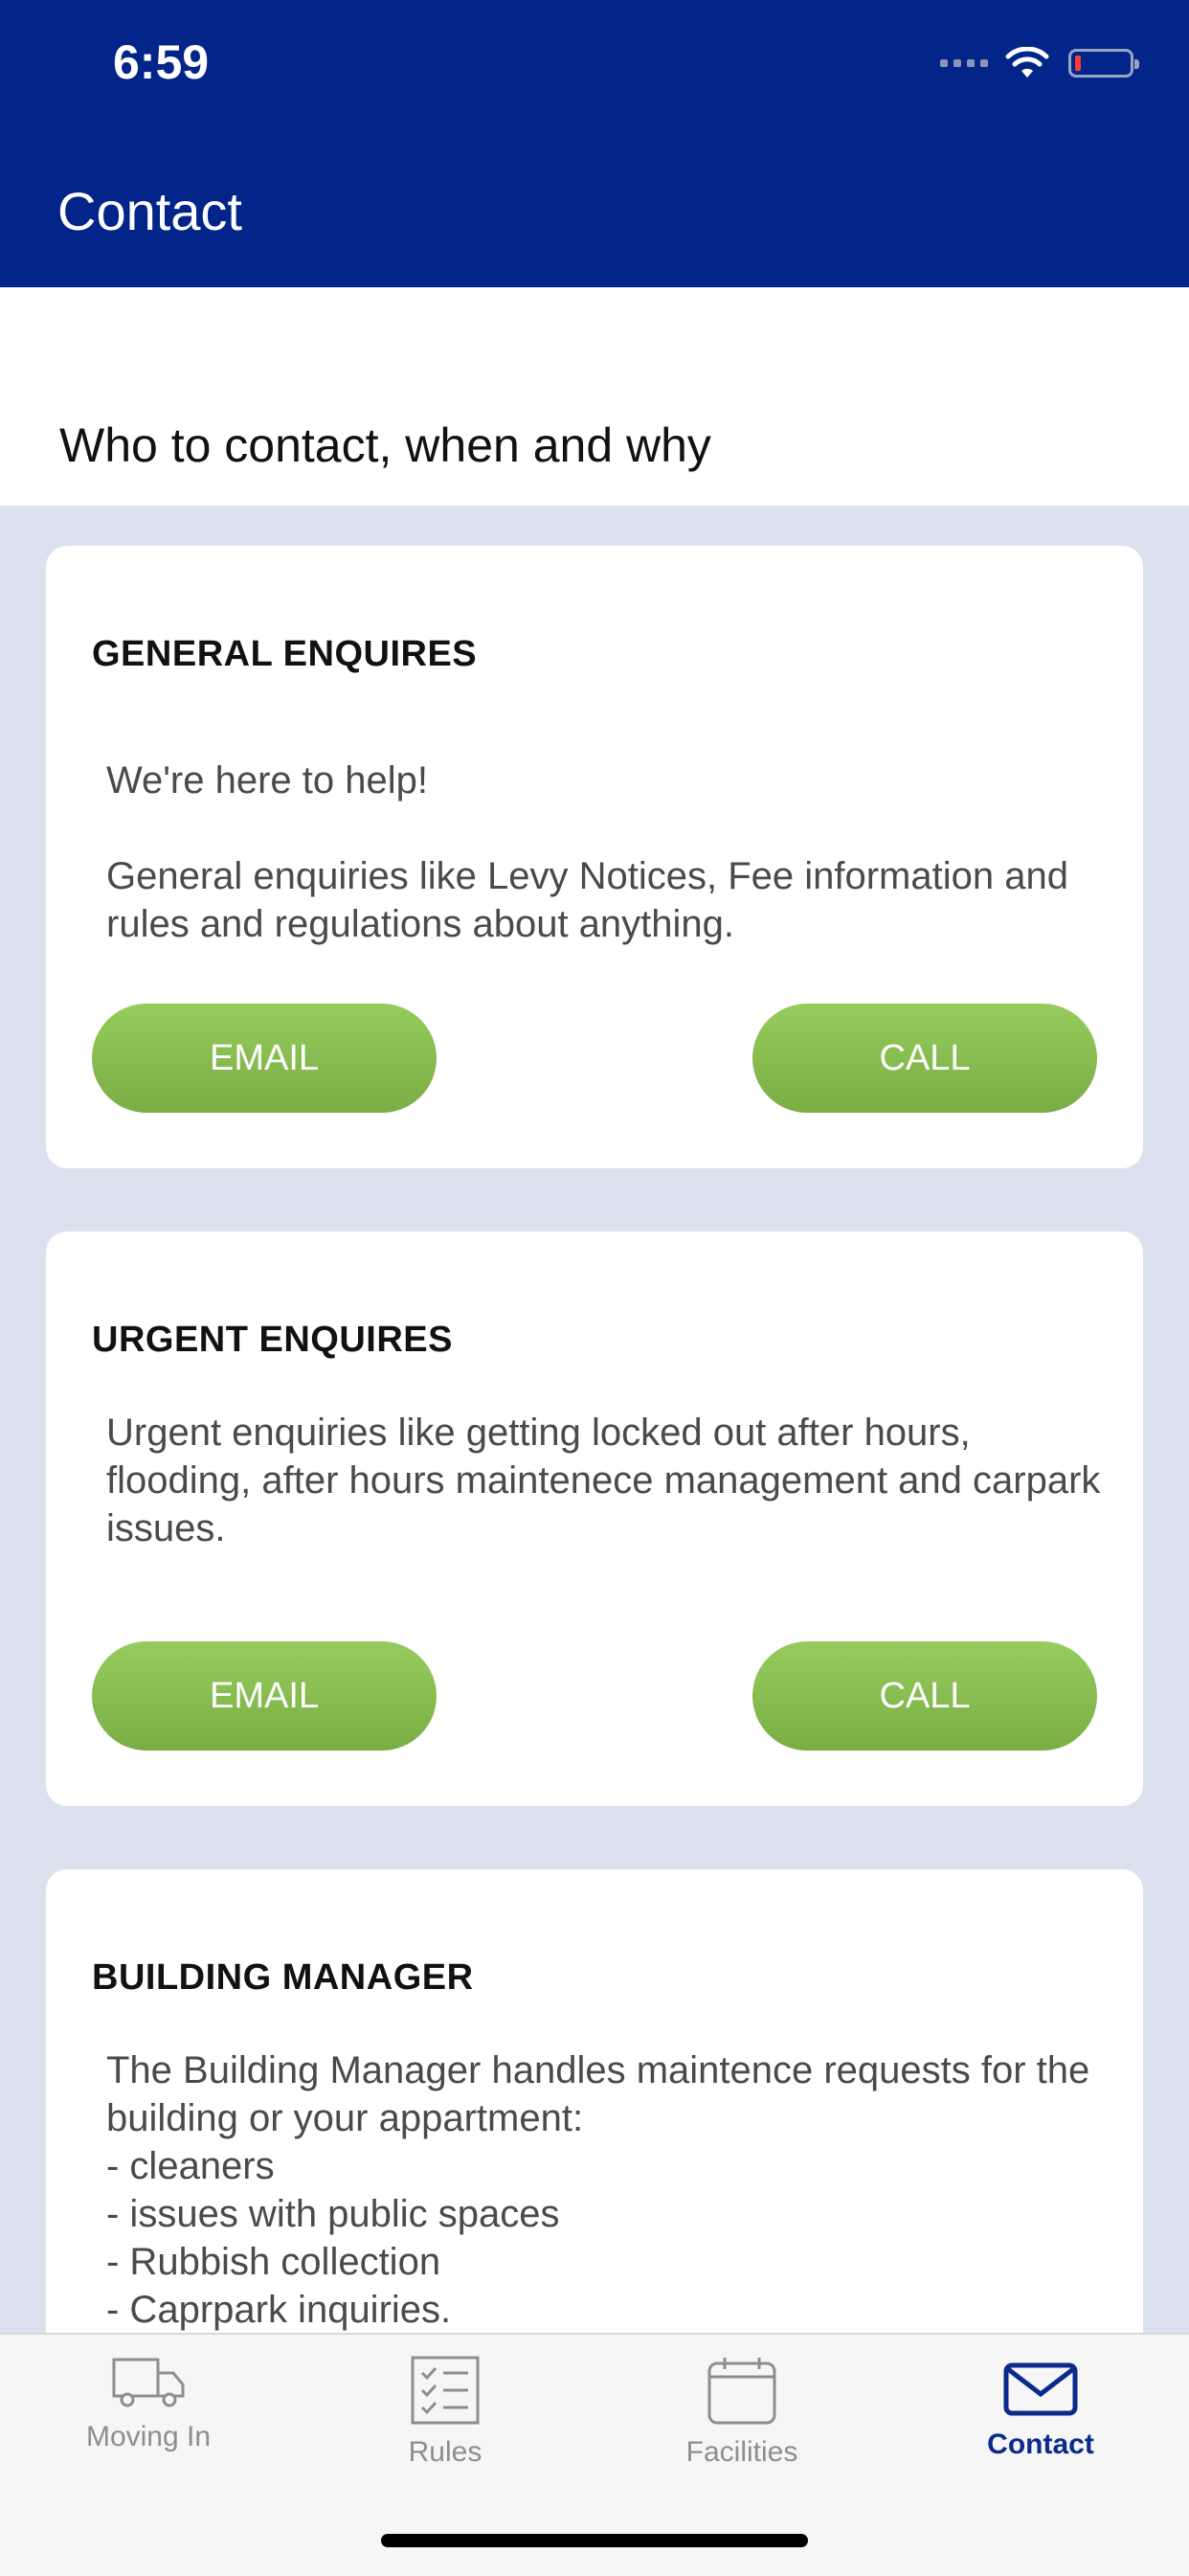 The image size is (1189, 2576). What do you see at coordinates (283, 1977) in the screenshot?
I see `card-title: BUILDING MANAGER` at bounding box center [283, 1977].